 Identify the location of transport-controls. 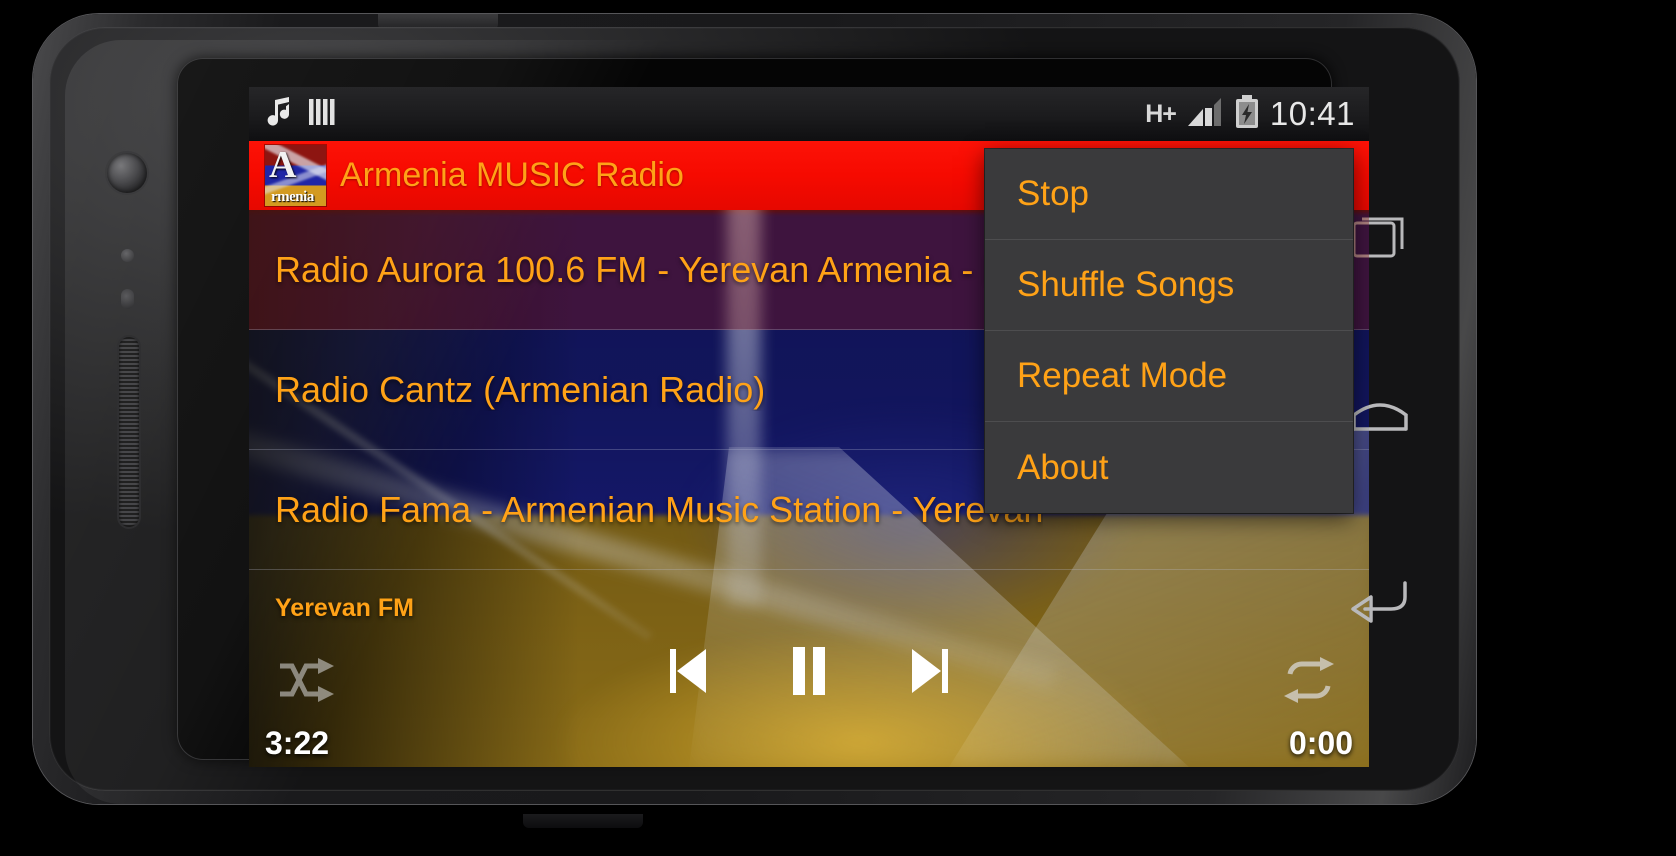
(809, 683).